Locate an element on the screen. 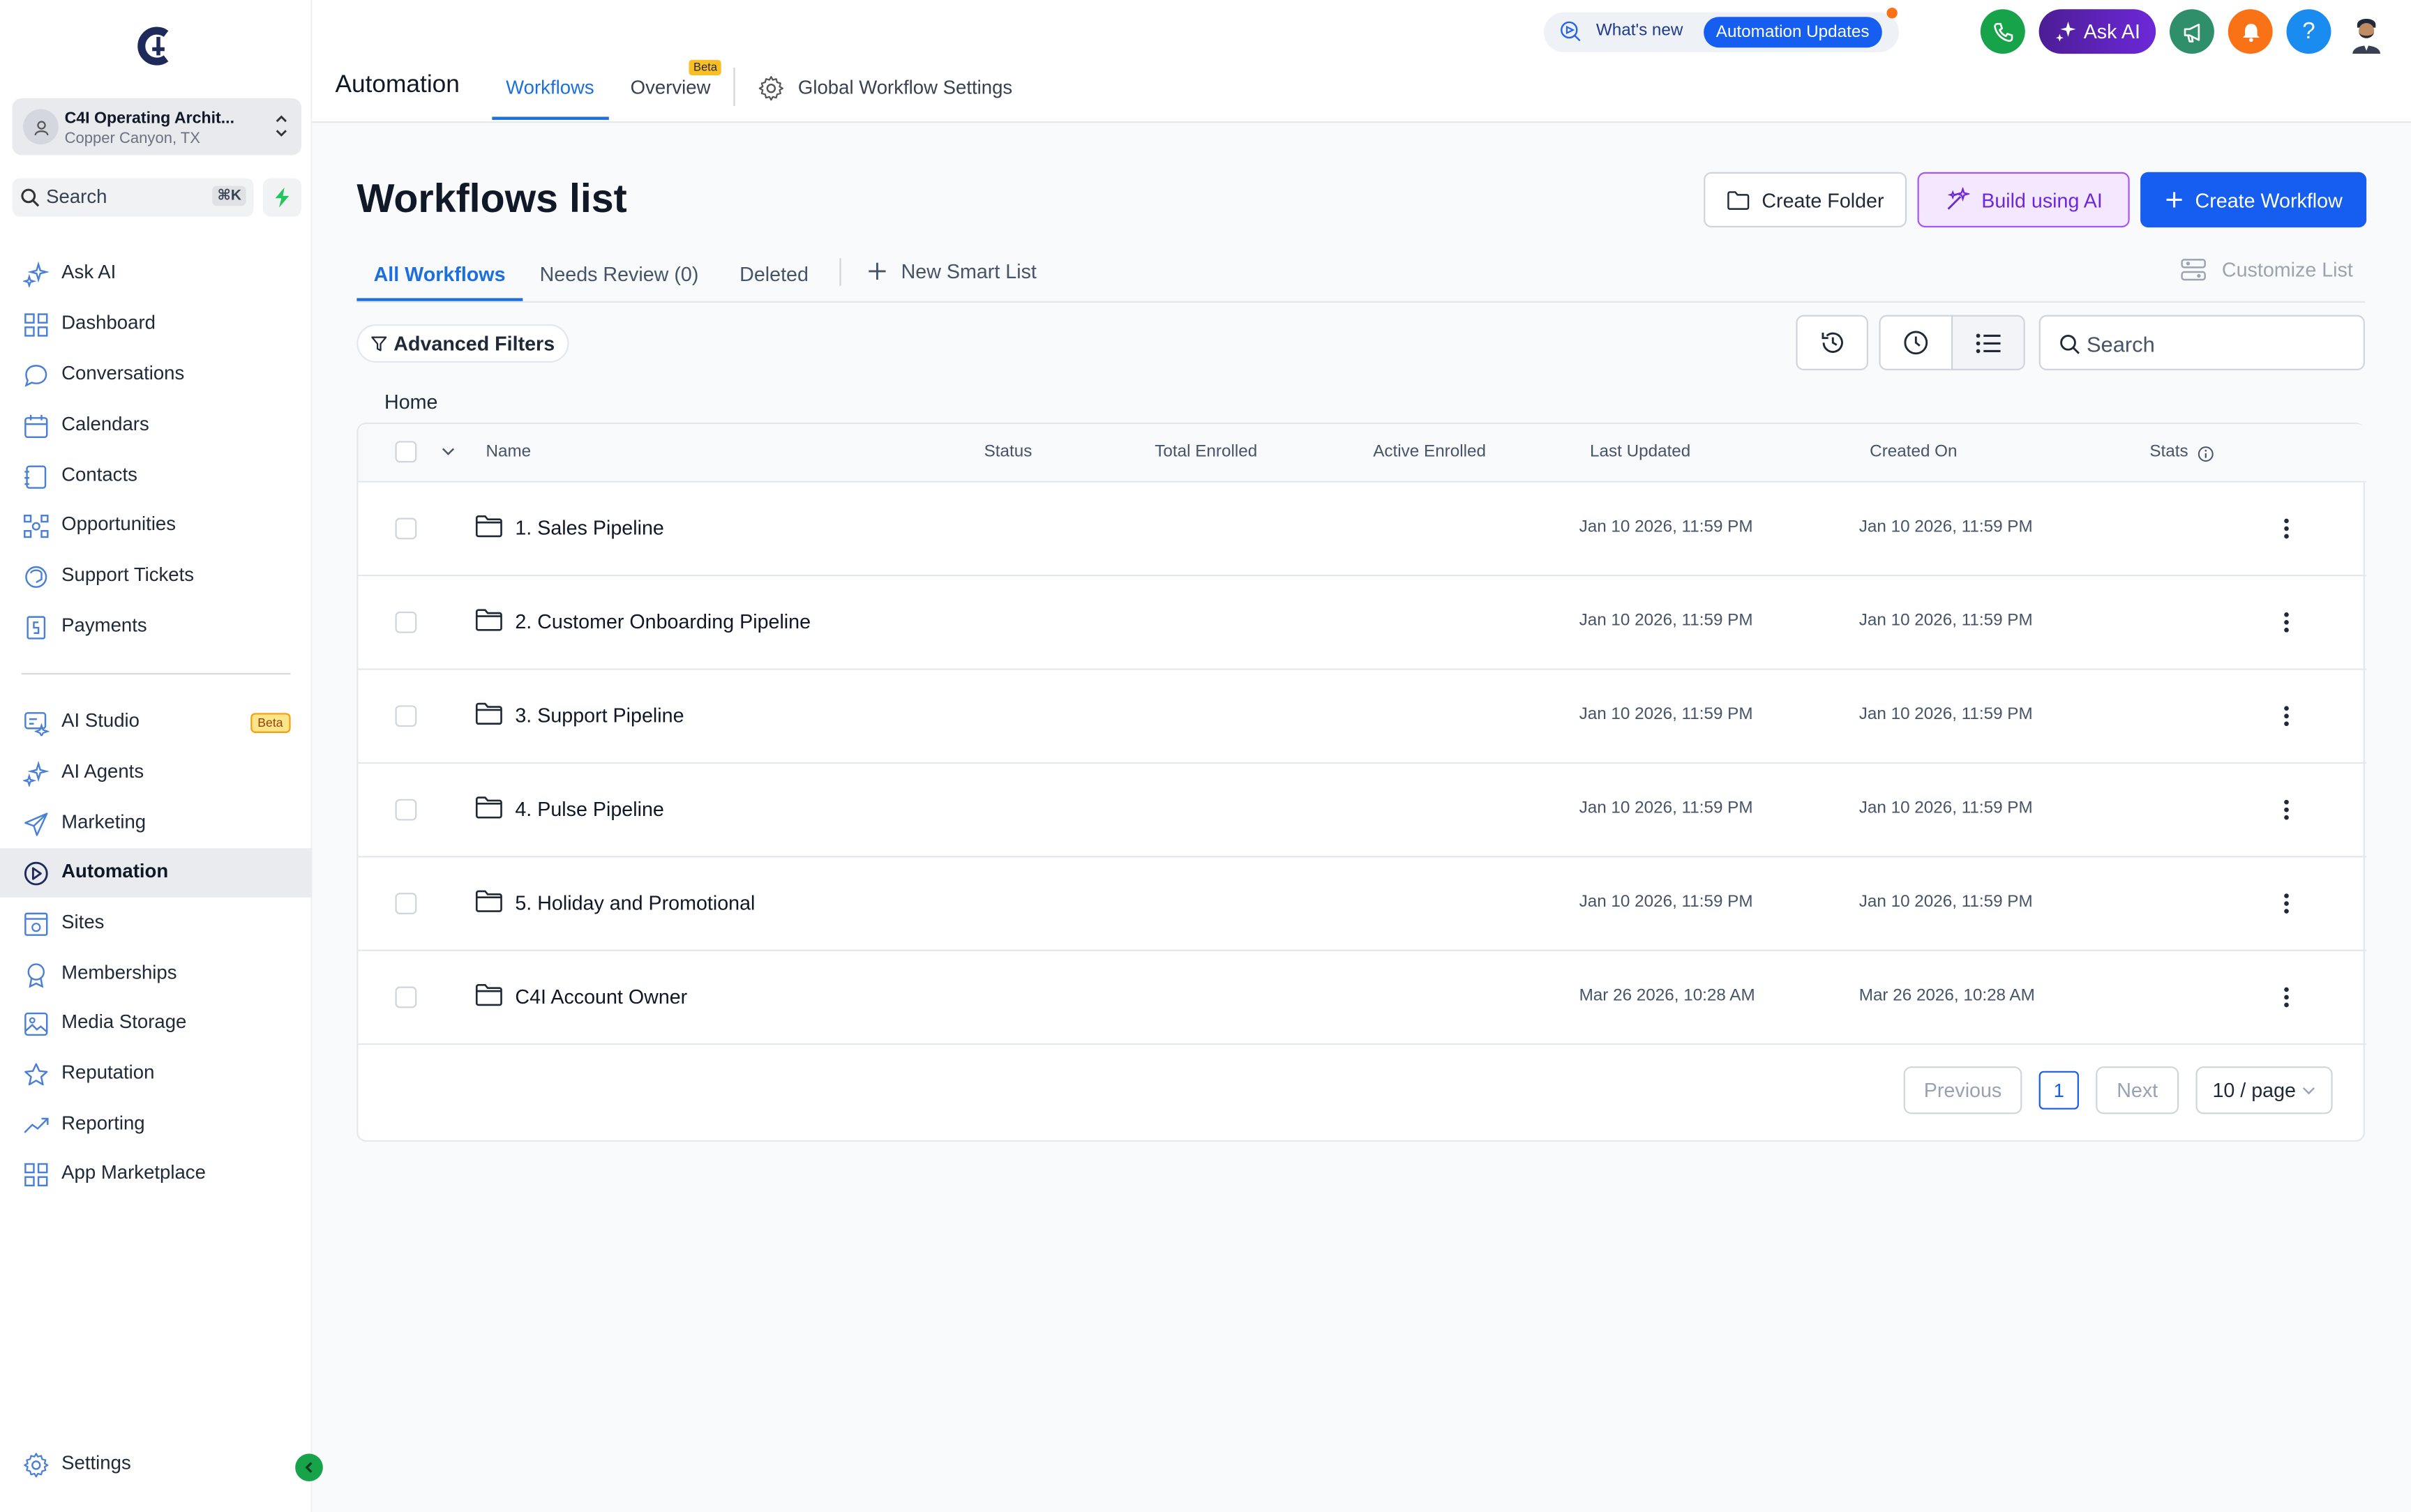 The height and width of the screenshot is (1512, 2411). sidebar-item-sites: Sites is located at coordinates (156, 923).